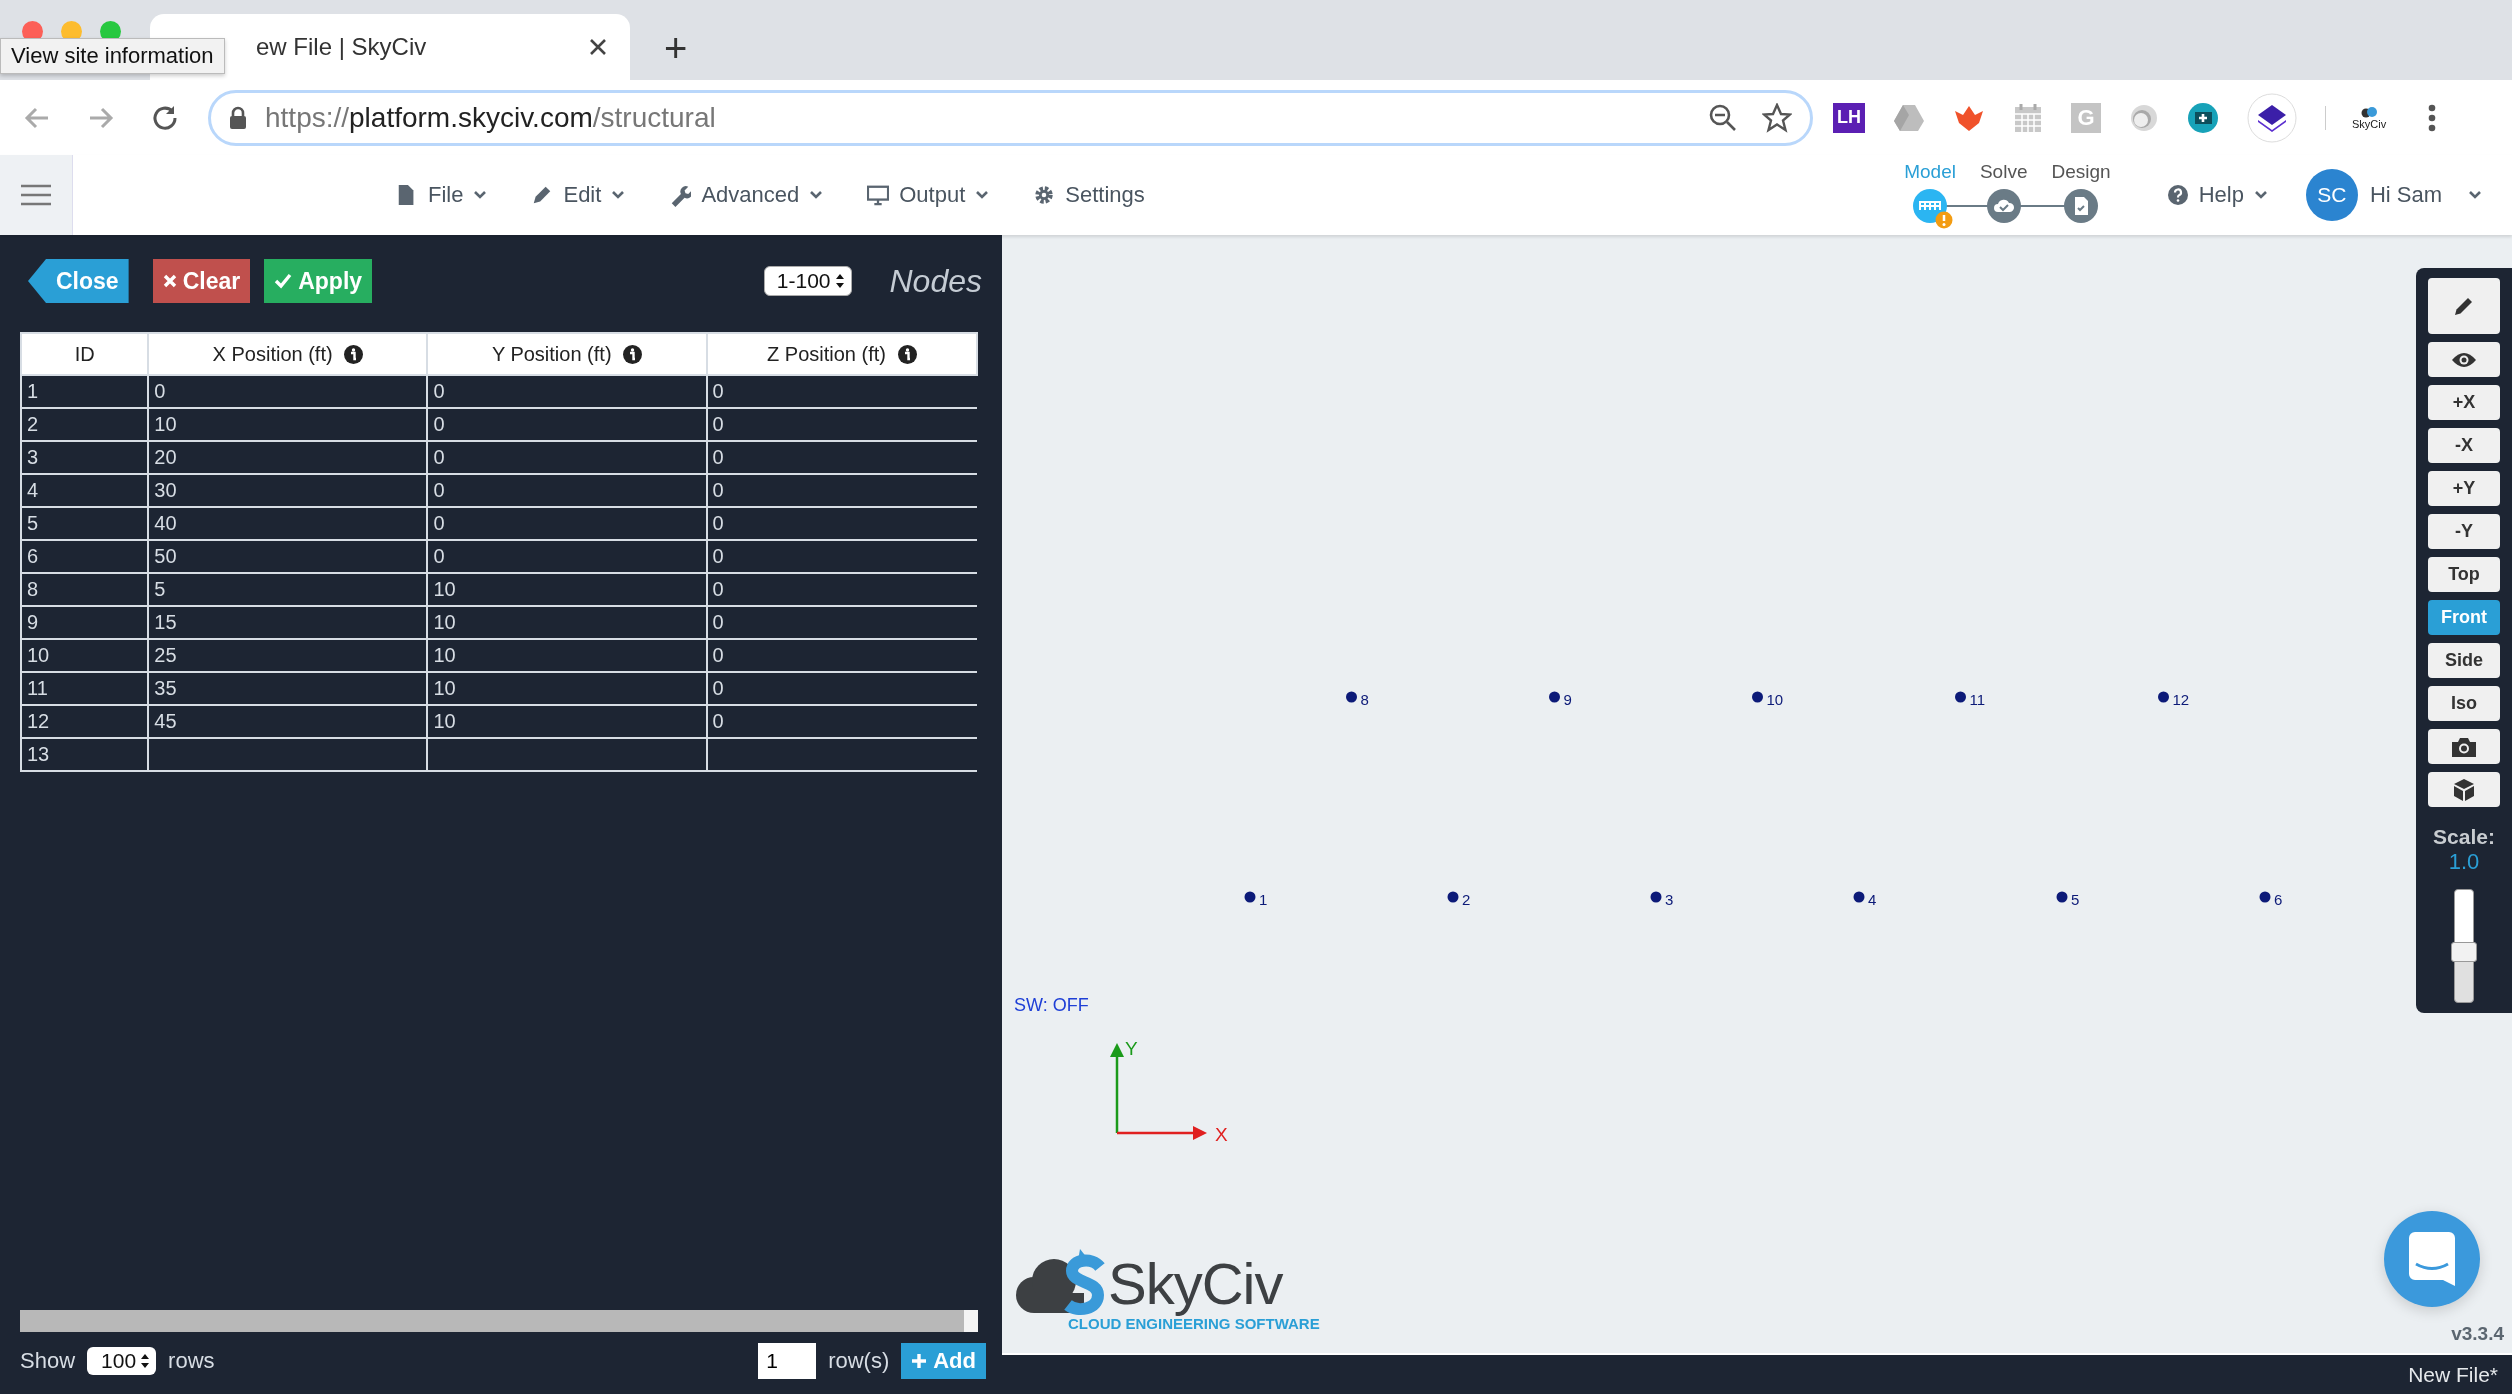 This screenshot has height=1394, width=2512. What do you see at coordinates (2464, 660) in the screenshot?
I see `view-button: Side` at bounding box center [2464, 660].